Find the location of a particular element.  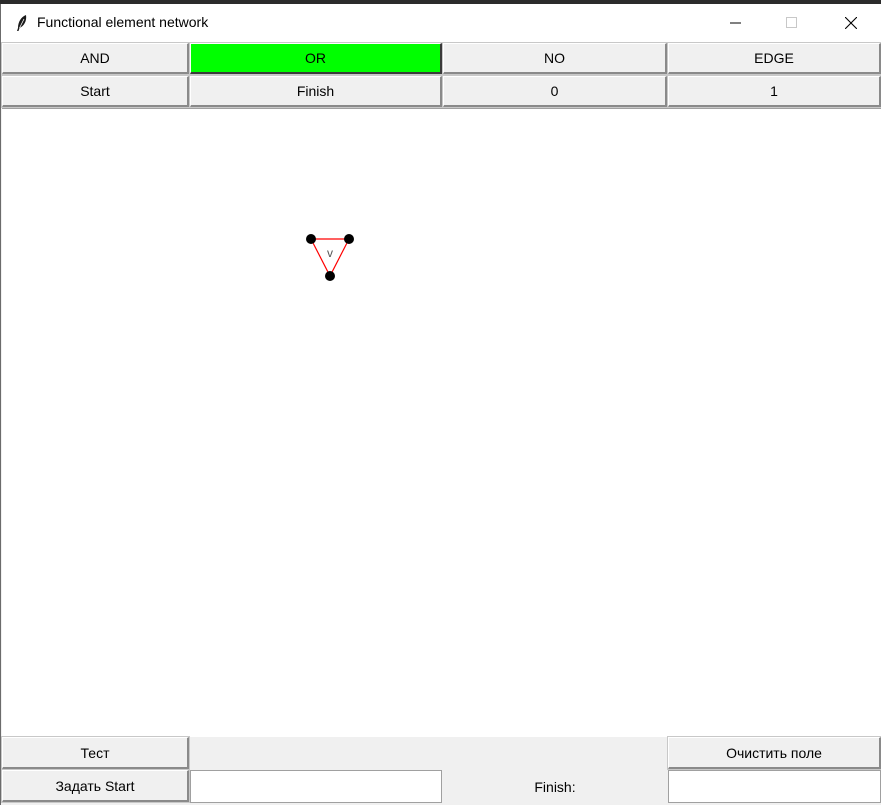

clear-field-button: Очистить поле is located at coordinates (774, 753).